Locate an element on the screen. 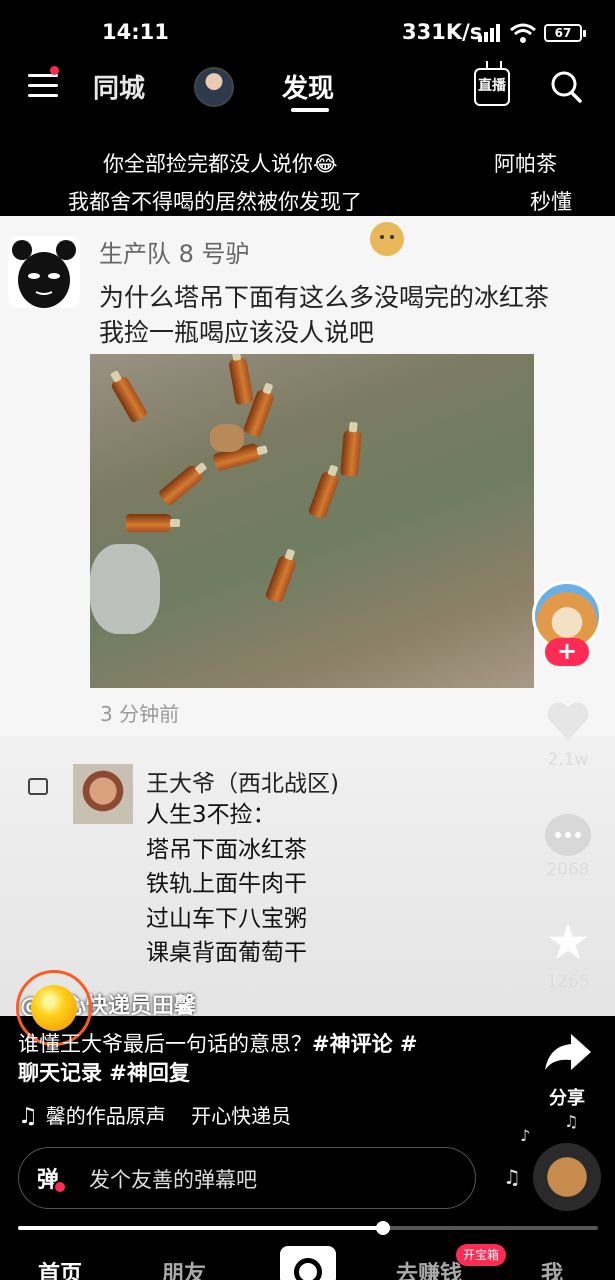  music-disc is located at coordinates (567, 1177).